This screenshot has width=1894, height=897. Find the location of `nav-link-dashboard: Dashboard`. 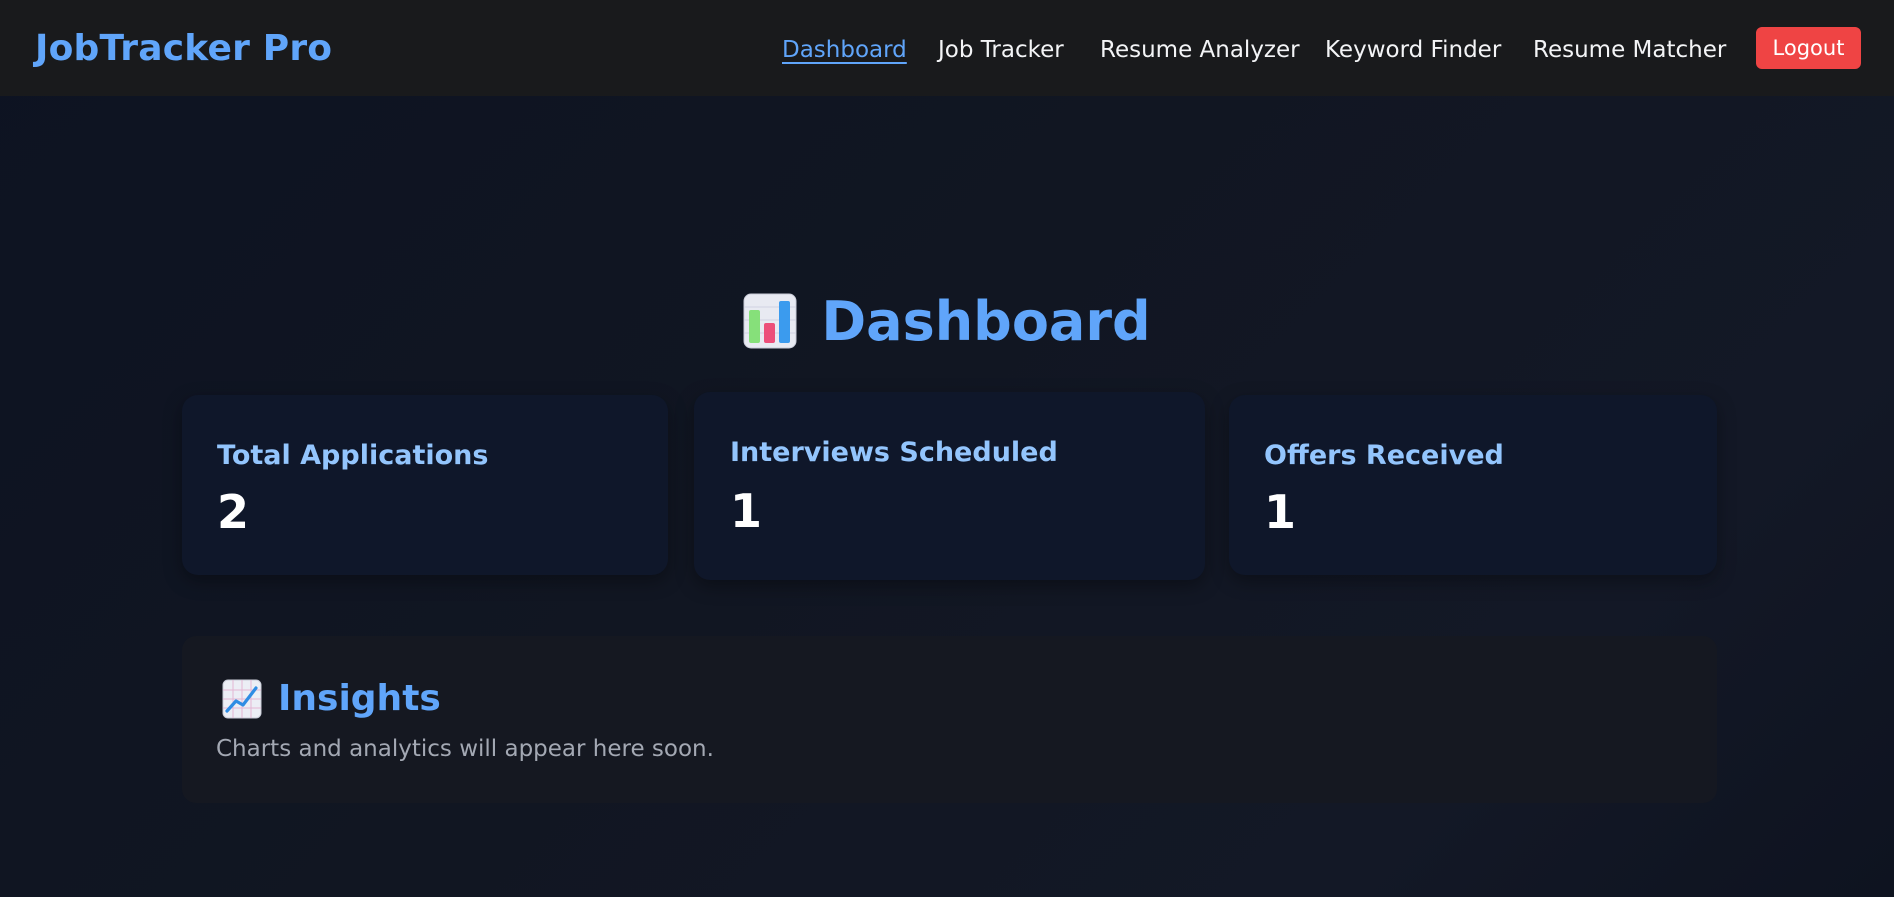

nav-link-dashboard: Dashboard is located at coordinates (844, 50).